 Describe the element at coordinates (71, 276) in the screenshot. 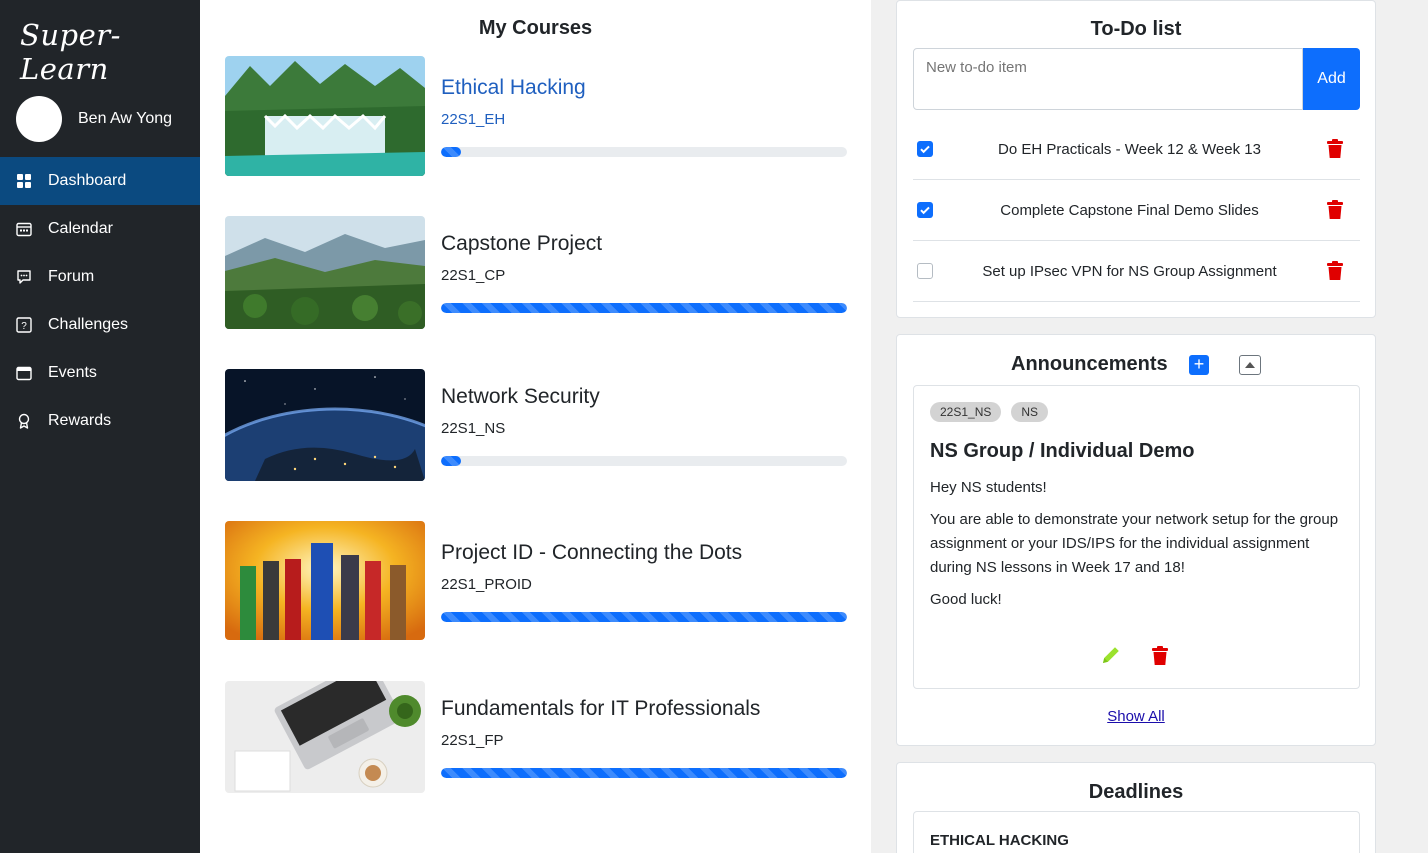

I see `sidebar-item-label: Forum` at that location.